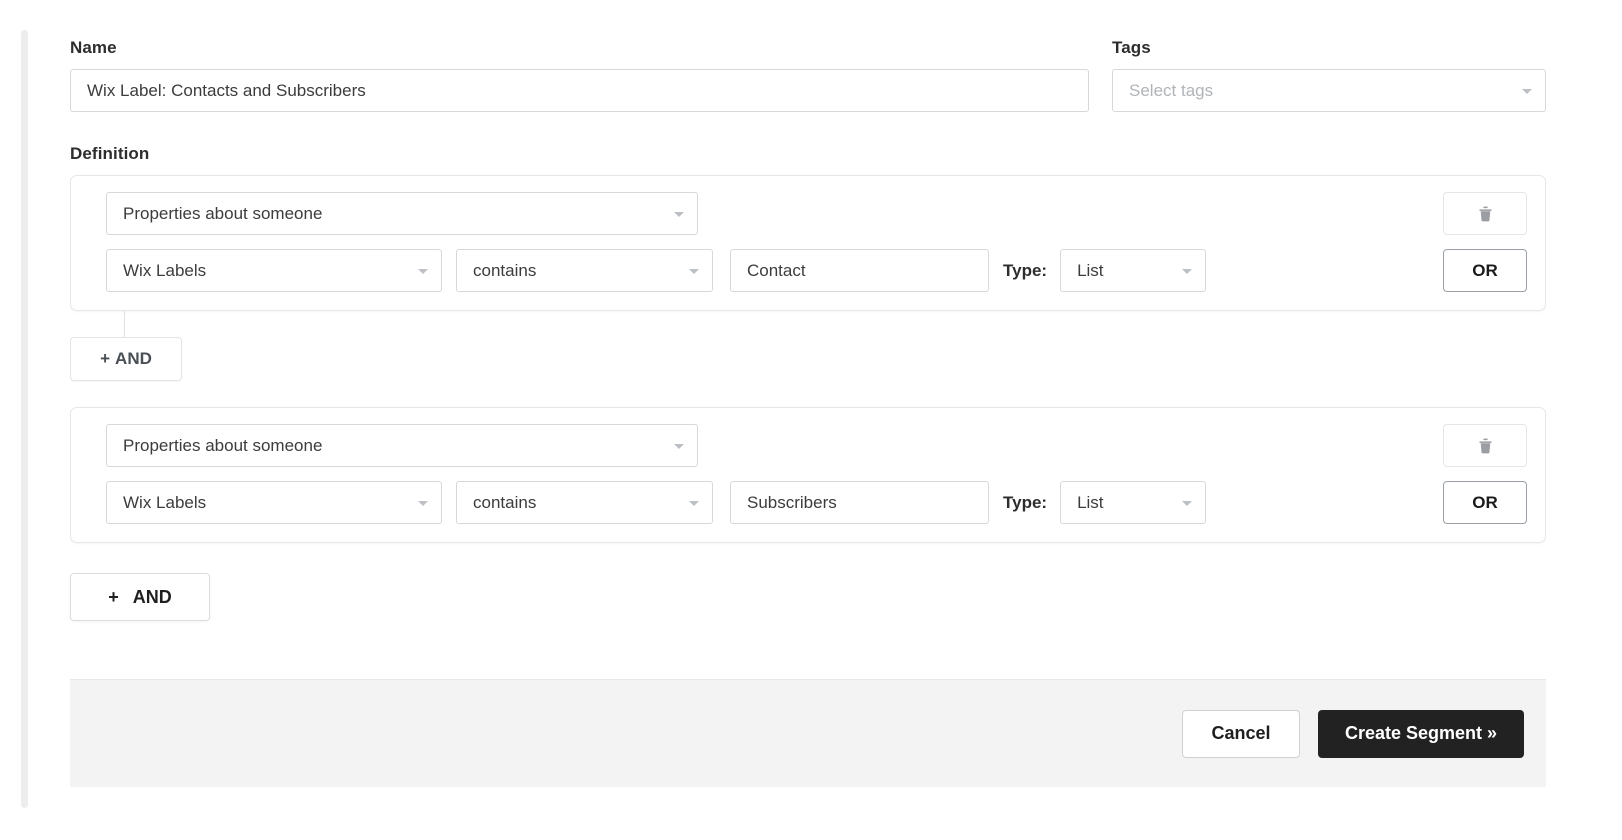  What do you see at coordinates (152, 596) in the screenshot?
I see `add-and-condition-label: AND` at bounding box center [152, 596].